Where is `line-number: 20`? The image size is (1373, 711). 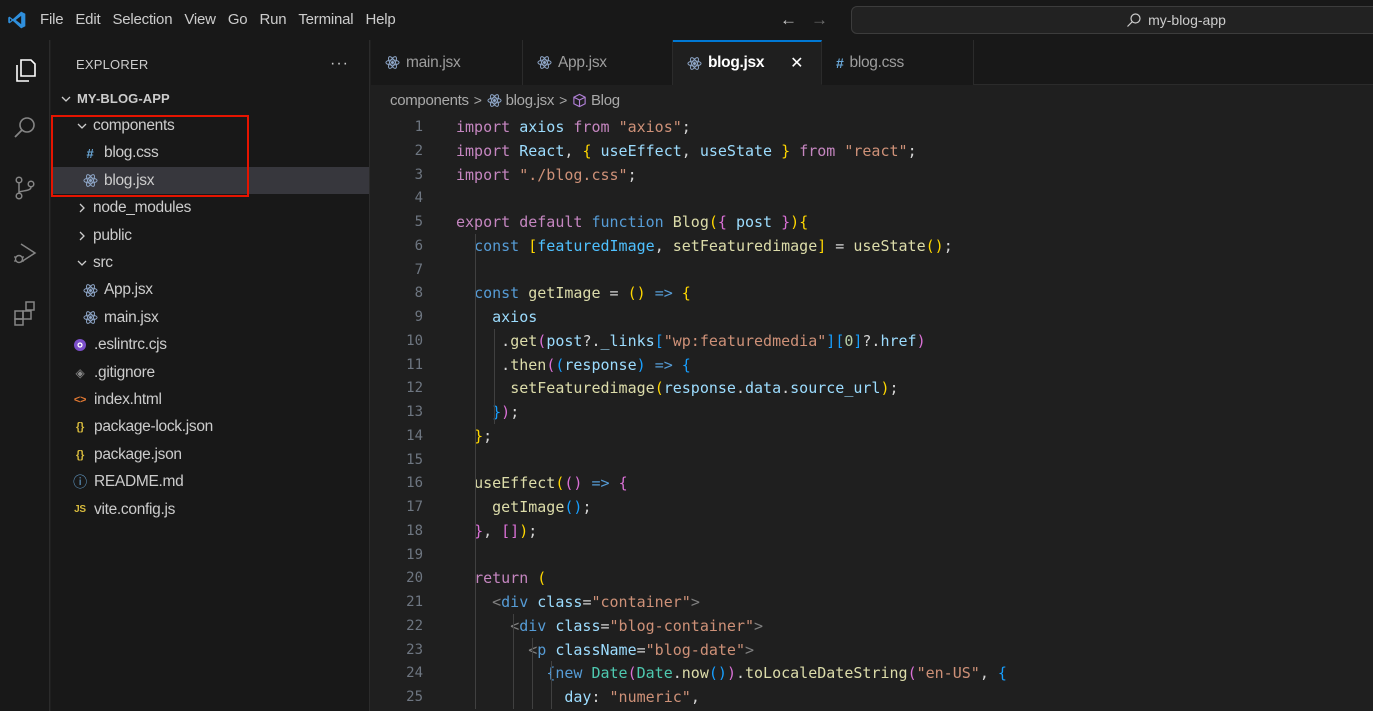
line-number: 20 is located at coordinates (414, 578).